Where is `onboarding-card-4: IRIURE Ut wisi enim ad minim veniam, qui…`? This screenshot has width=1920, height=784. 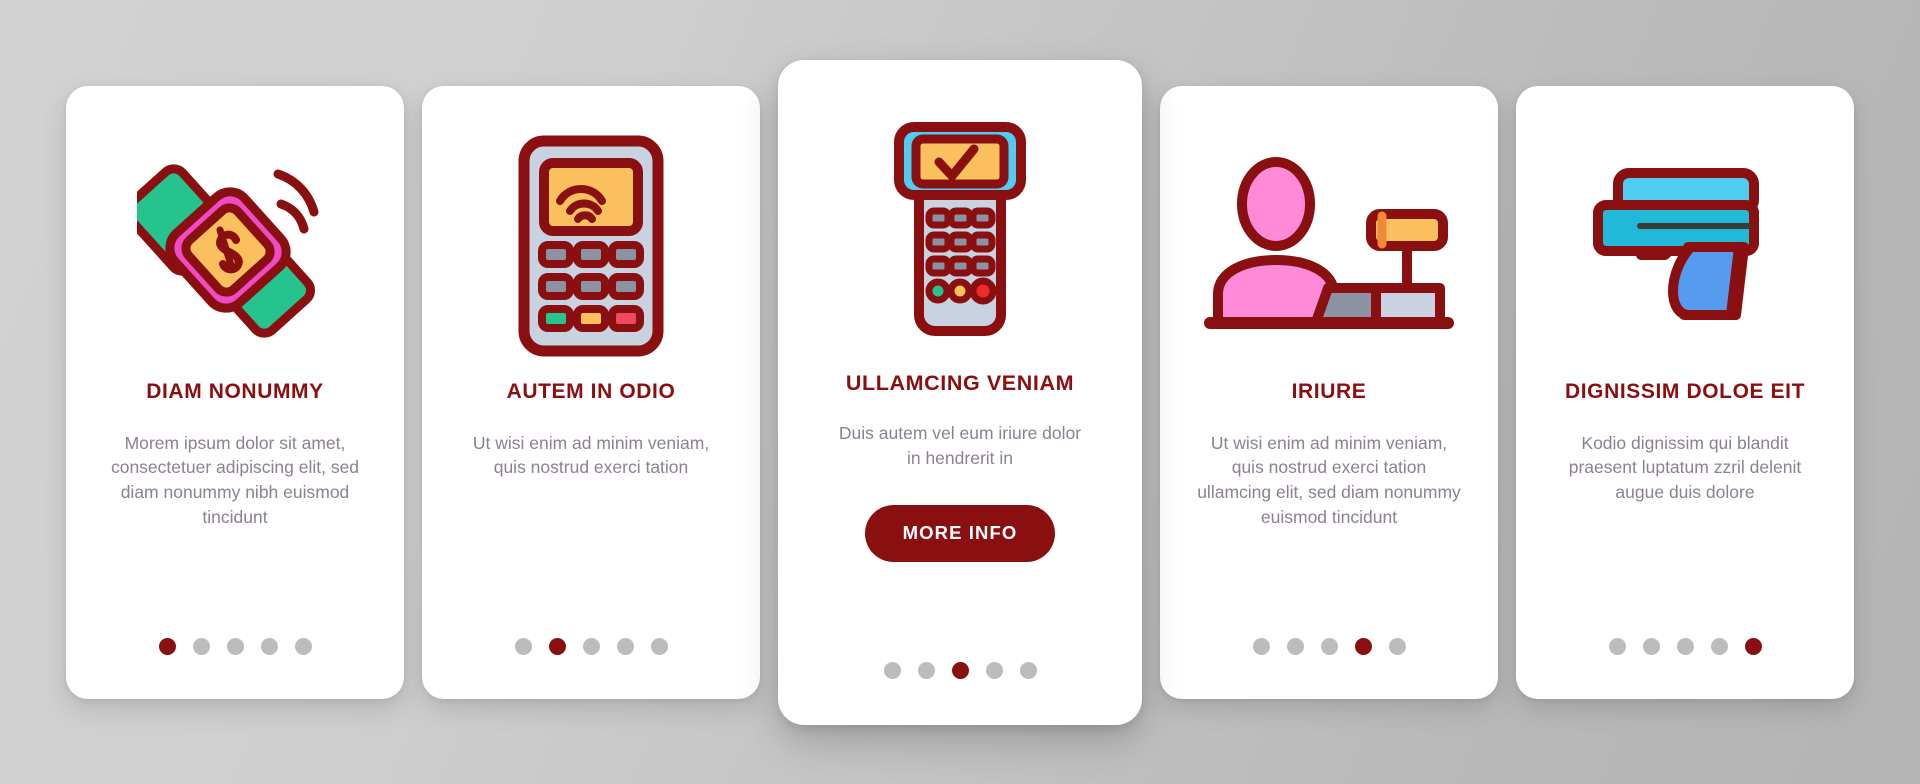 onboarding-card-4: IRIURE Ut wisi enim ad minim veniam, qui… is located at coordinates (1329, 392).